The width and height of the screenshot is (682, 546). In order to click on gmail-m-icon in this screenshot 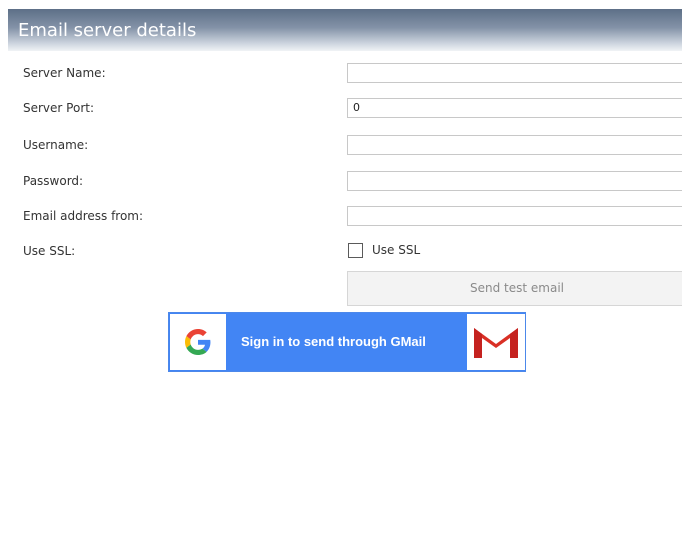, I will do `click(496, 342)`.